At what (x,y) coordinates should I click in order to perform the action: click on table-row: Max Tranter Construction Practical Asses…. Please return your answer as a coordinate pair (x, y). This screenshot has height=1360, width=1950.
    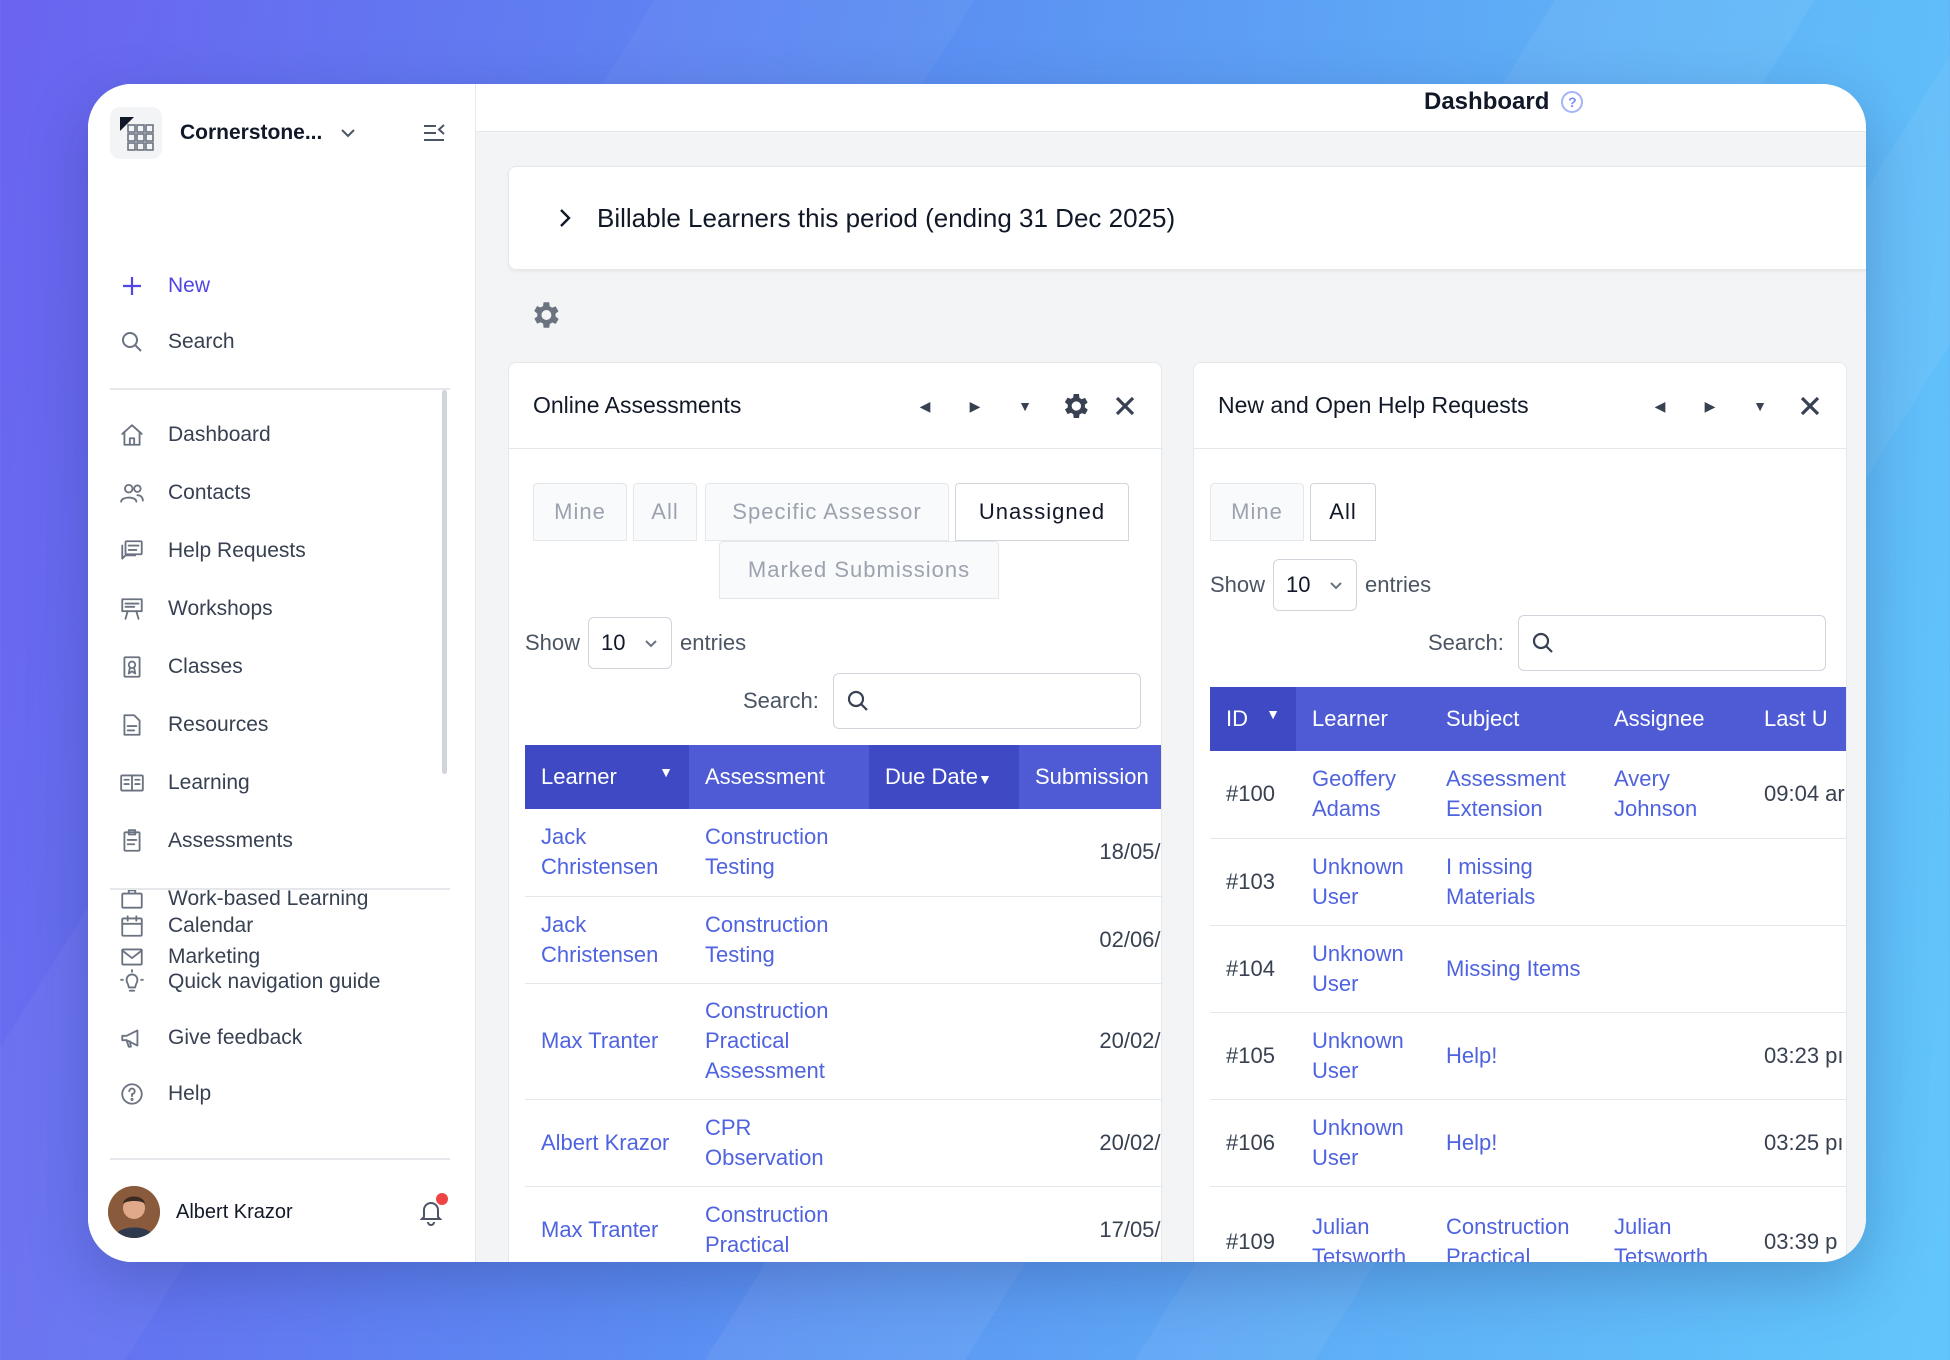
    Looking at the image, I should click on (843, 1041).